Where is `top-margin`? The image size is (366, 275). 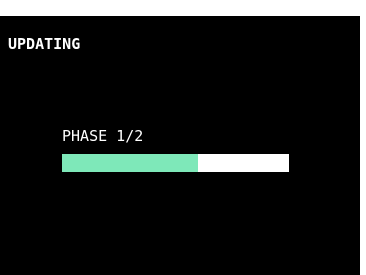
top-margin is located at coordinates (183, 8).